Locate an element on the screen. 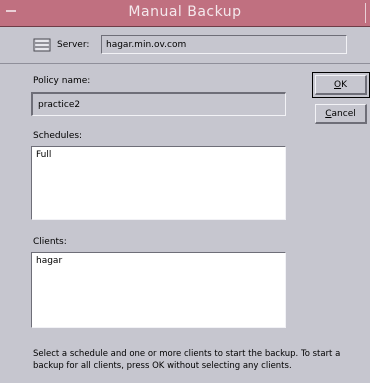 This screenshot has width=377, height=383. policy-name-field: practice2 is located at coordinates (158, 104).